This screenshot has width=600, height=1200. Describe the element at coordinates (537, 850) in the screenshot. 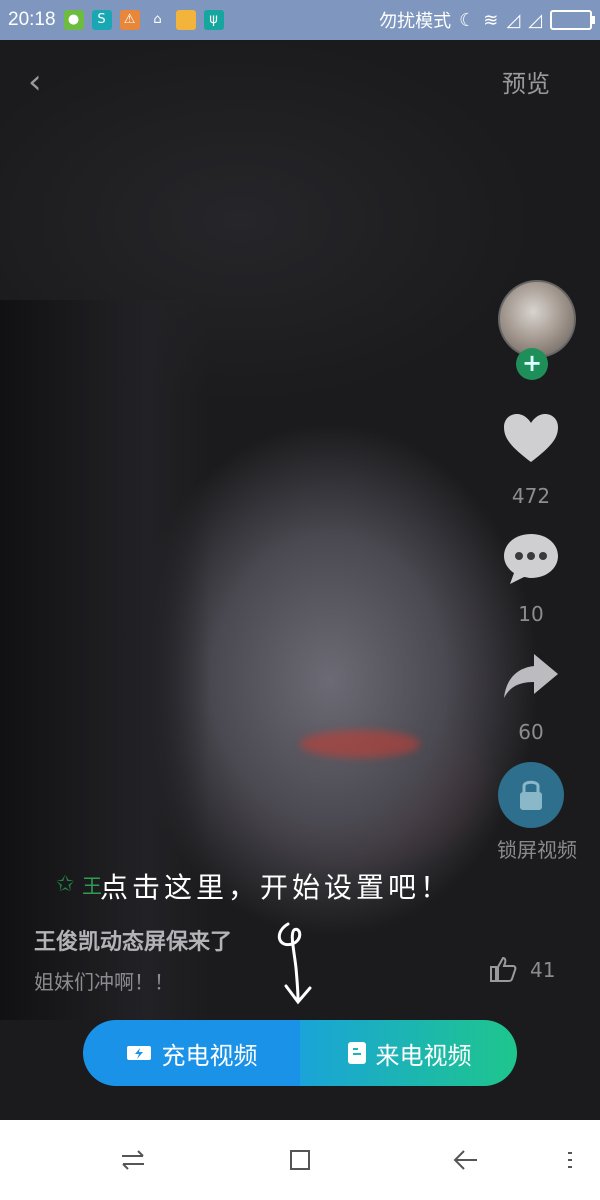

I see `lock-screen-video-label: 锁屏视频` at that location.